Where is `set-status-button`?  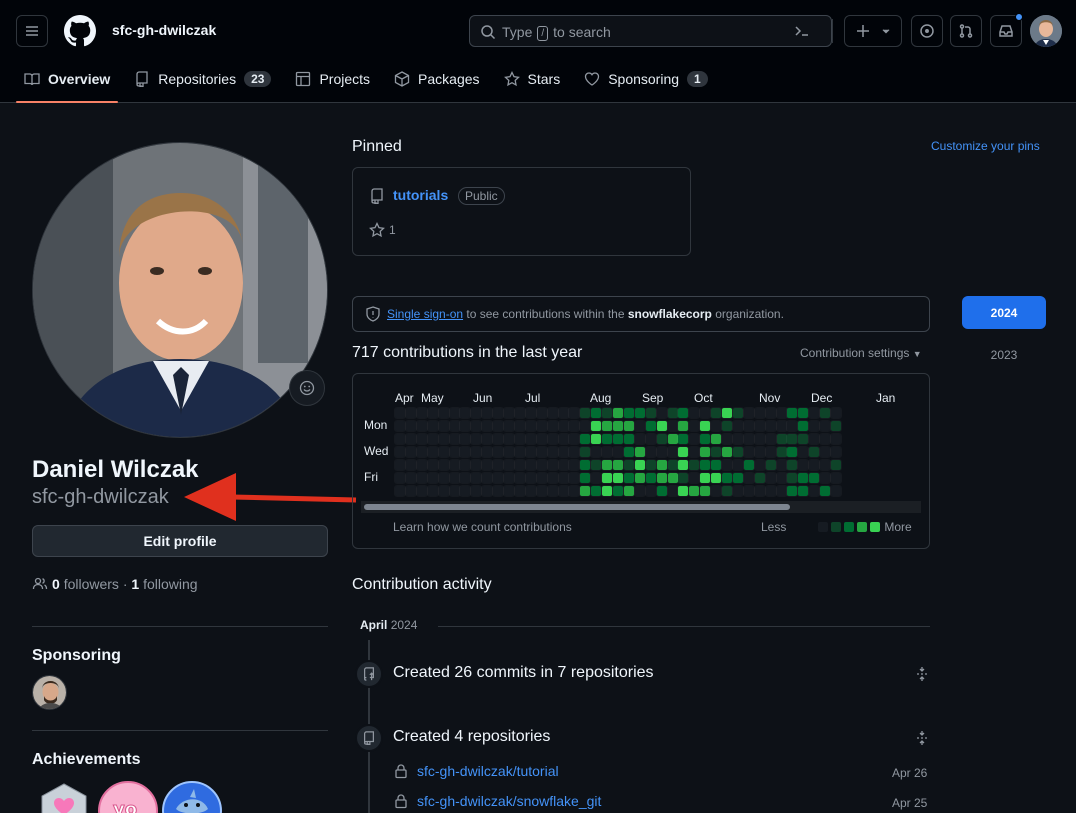
set-status-button is located at coordinates (307, 388).